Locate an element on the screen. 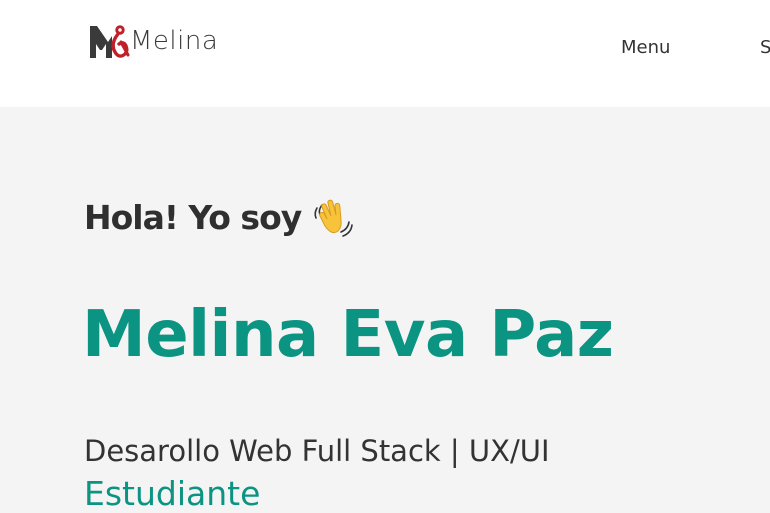 The image size is (770, 513). hero-status: Estudiante is located at coordinates (172, 493).